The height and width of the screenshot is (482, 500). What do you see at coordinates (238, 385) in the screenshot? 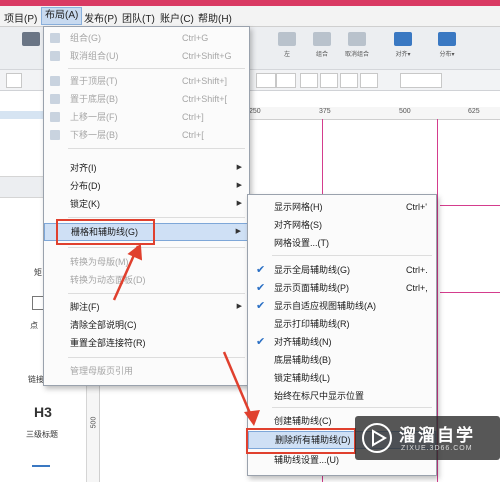
I see `annotation-arrow` at bounding box center [238, 385].